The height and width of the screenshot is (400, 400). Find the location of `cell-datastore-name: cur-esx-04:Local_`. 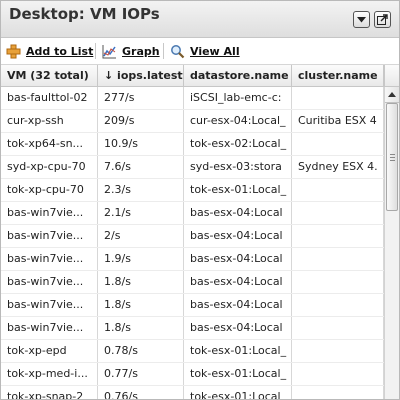

cell-datastore-name: cur-esx-04:Local_ is located at coordinates (238, 121).